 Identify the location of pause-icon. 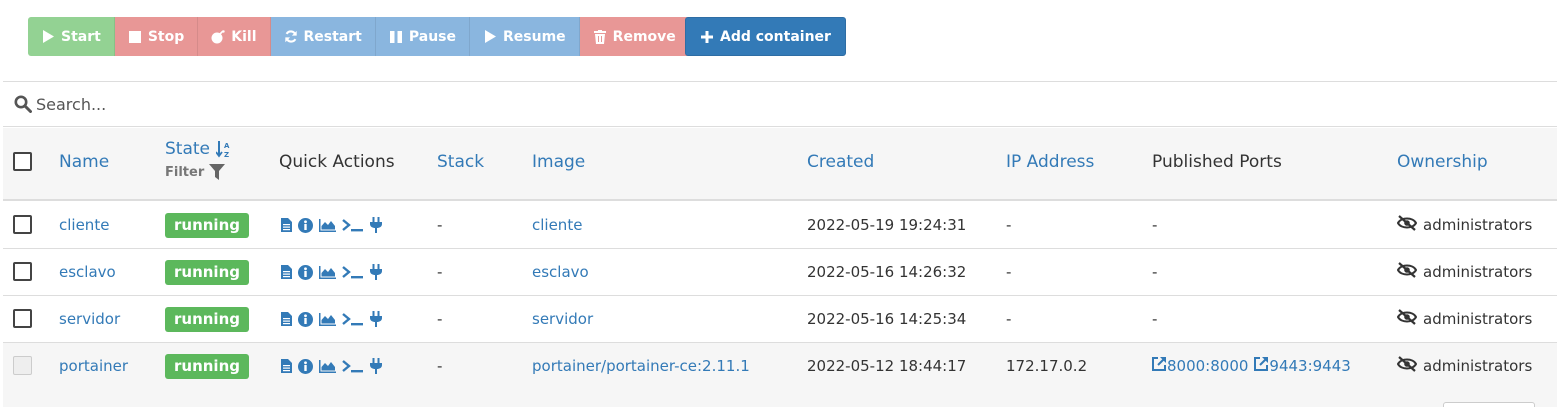
(396, 37).